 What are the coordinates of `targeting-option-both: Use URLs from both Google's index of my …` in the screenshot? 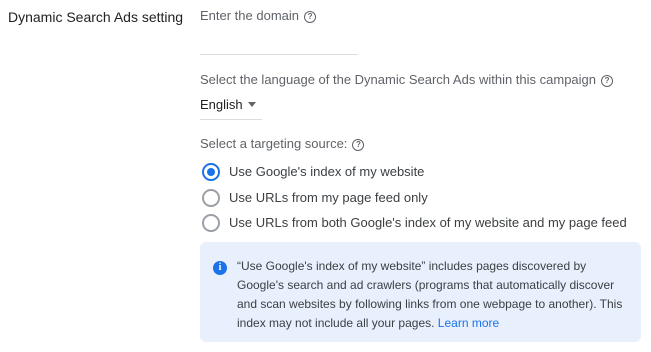 It's located at (414, 224).